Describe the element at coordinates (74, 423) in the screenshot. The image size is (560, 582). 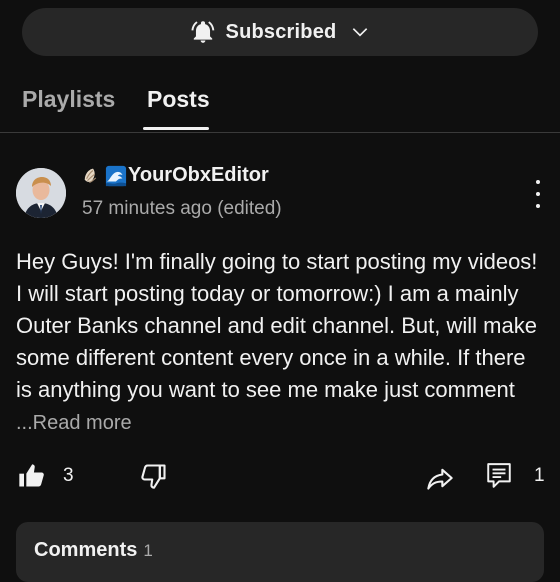
I see `read-more-link: ...Read more` at that location.